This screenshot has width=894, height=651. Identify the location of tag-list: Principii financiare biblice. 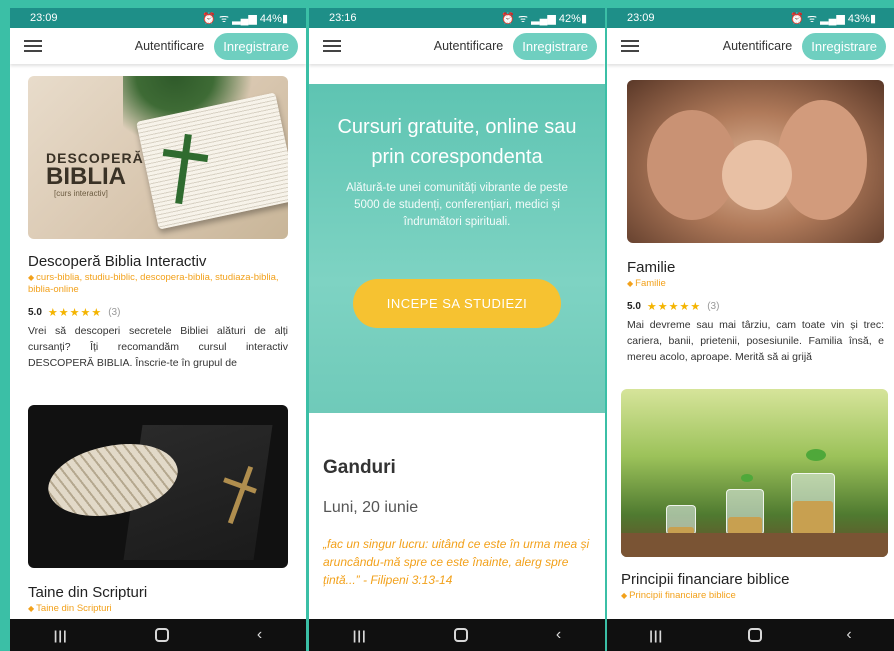
(682, 595).